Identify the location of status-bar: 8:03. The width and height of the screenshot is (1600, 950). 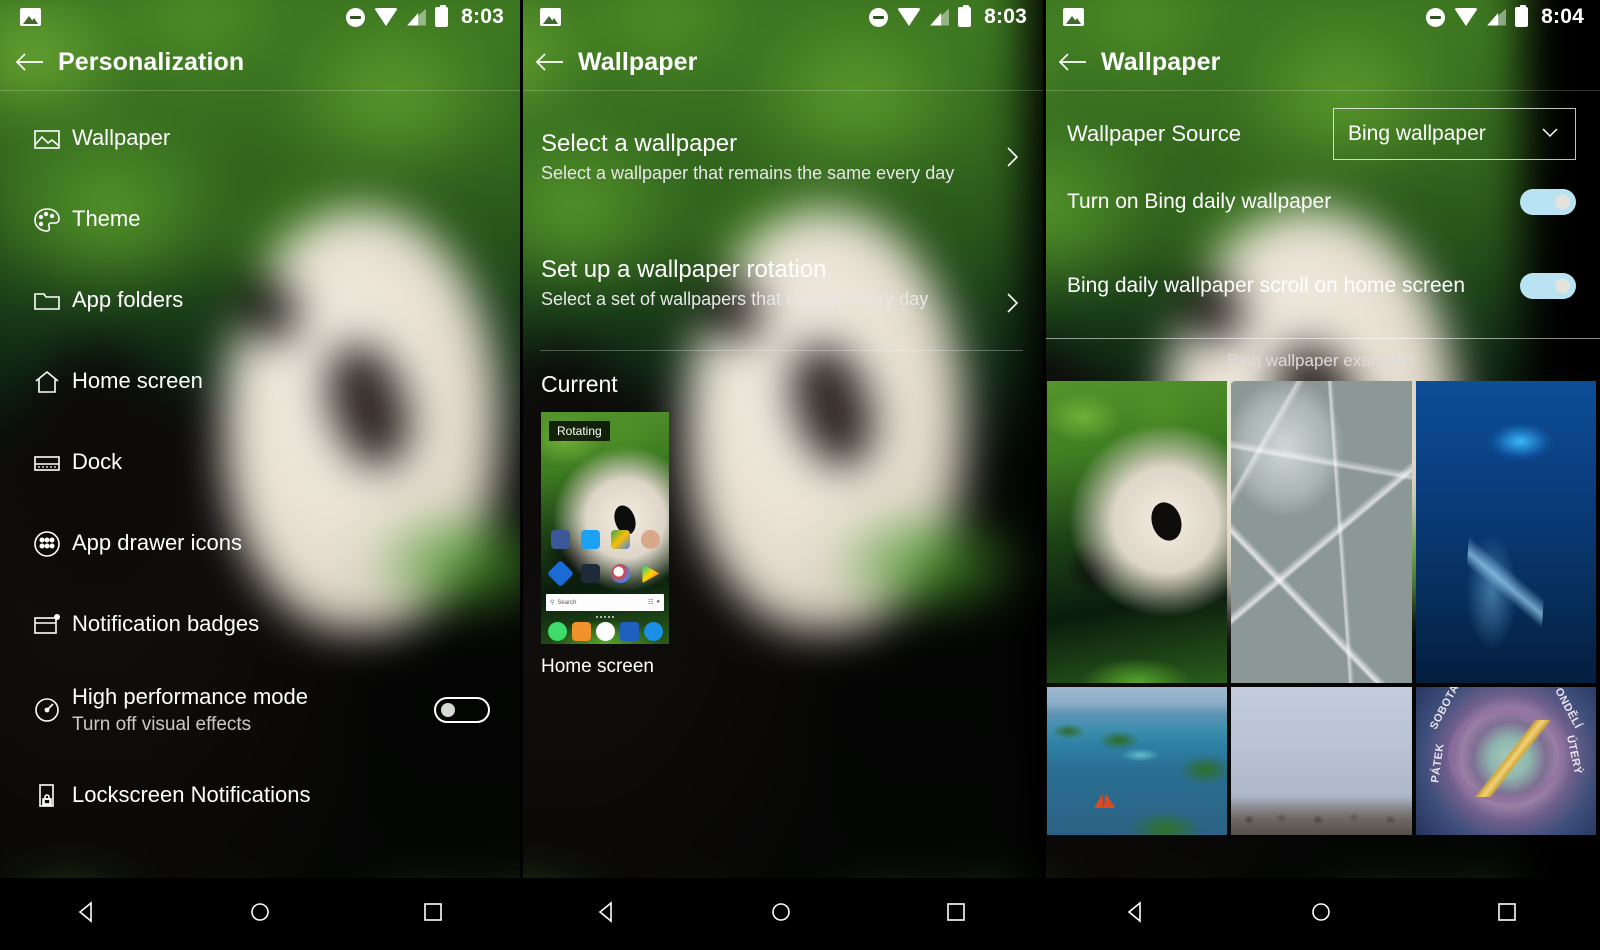
(260, 17).